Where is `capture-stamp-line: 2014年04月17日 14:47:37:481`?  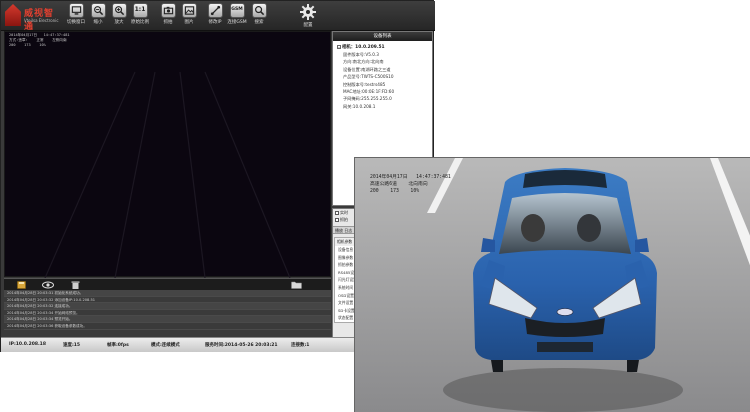
capture-stamp-line: 2014年04月17日 14:47:37:481 is located at coordinates (410, 177).